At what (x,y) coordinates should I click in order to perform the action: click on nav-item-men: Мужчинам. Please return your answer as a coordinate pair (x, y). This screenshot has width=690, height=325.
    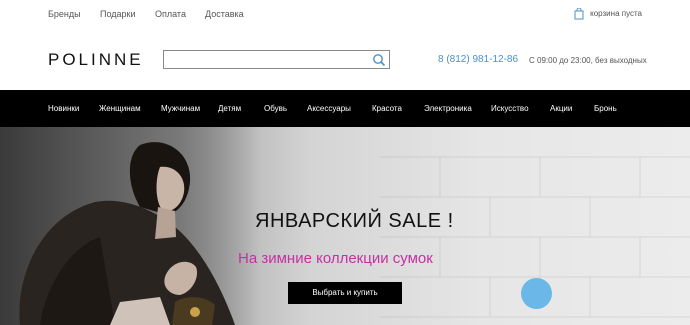
    Looking at the image, I should click on (180, 108).